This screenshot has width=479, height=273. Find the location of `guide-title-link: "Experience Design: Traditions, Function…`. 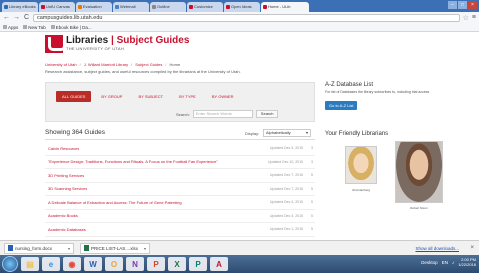

guide-title-link: "Experience Design: Traditions, Function… is located at coordinates (131, 161).